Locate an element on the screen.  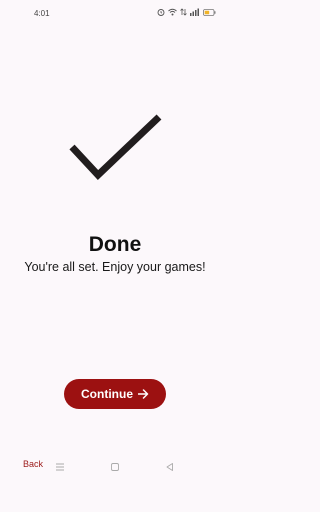
page-subtitle: You're all set. Enjoy your games! is located at coordinates (115, 267).